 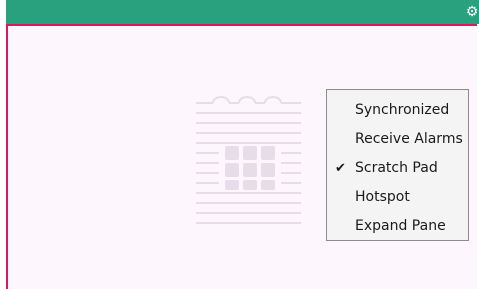 I want to click on menu-item-receive-alarms: Receive Alarms, so click(x=397, y=139).